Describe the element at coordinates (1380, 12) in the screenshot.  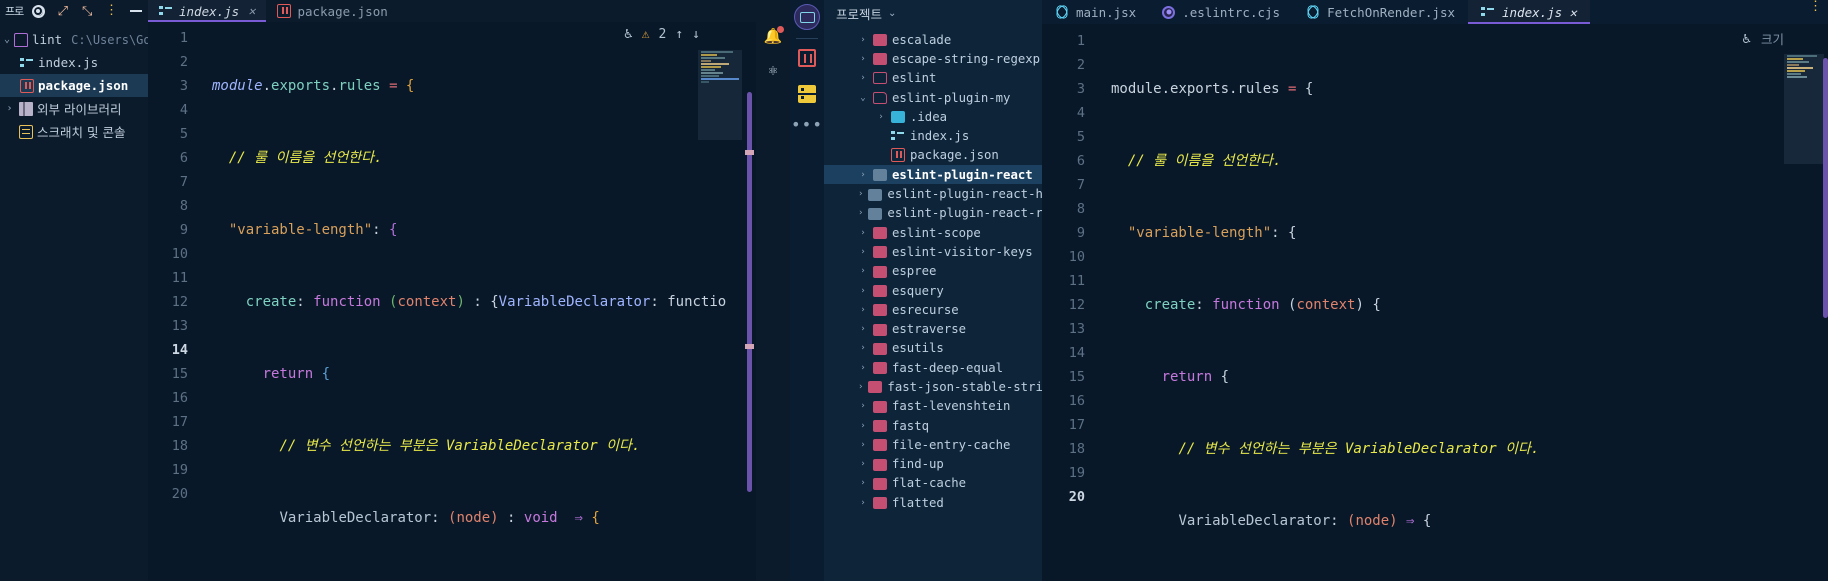
I see `tab-fetchonrender-jsx: FetchOnRender.jsx` at that location.